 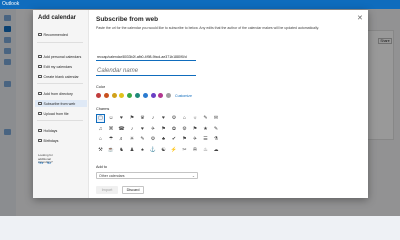 What do you see at coordinates (195, 150) in the screenshot?
I see `charm-icon: ✇` at bounding box center [195, 150].